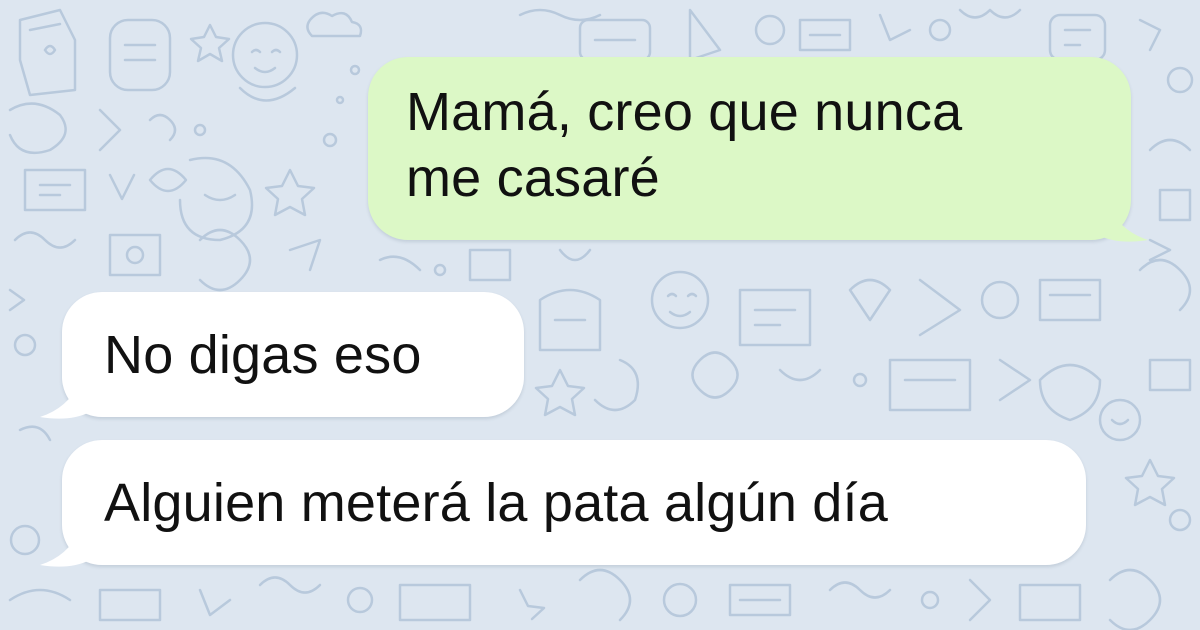 The height and width of the screenshot is (630, 1200). What do you see at coordinates (496, 503) in the screenshot?
I see `message-text: Alguien meterá la pata algún día` at bounding box center [496, 503].